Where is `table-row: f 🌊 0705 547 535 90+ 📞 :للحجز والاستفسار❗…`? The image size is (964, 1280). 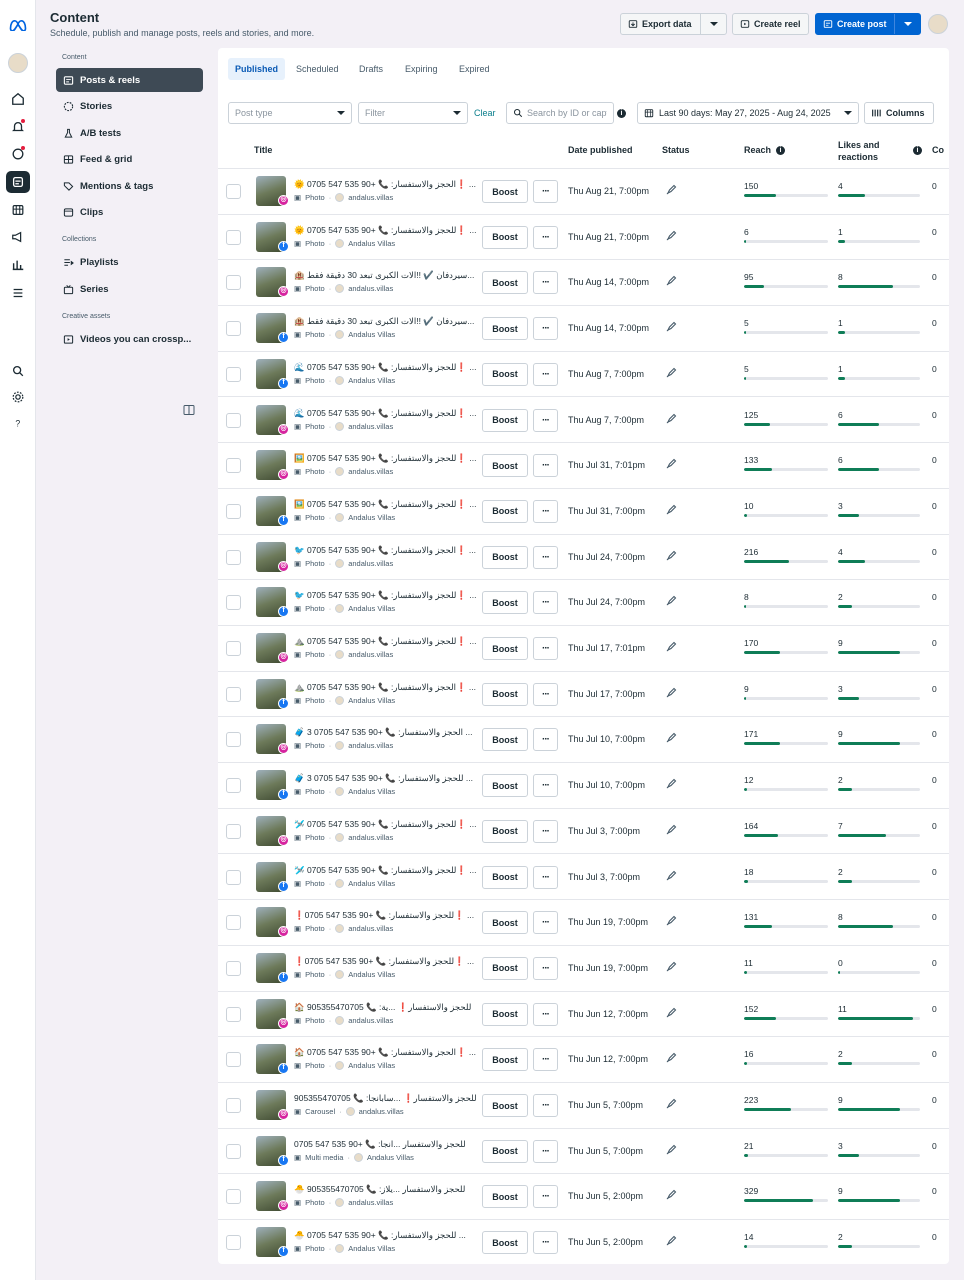 table-row: f 🌊 0705 547 535 90+ 📞 :للحجز والاستفسار❗… is located at coordinates (583, 375).